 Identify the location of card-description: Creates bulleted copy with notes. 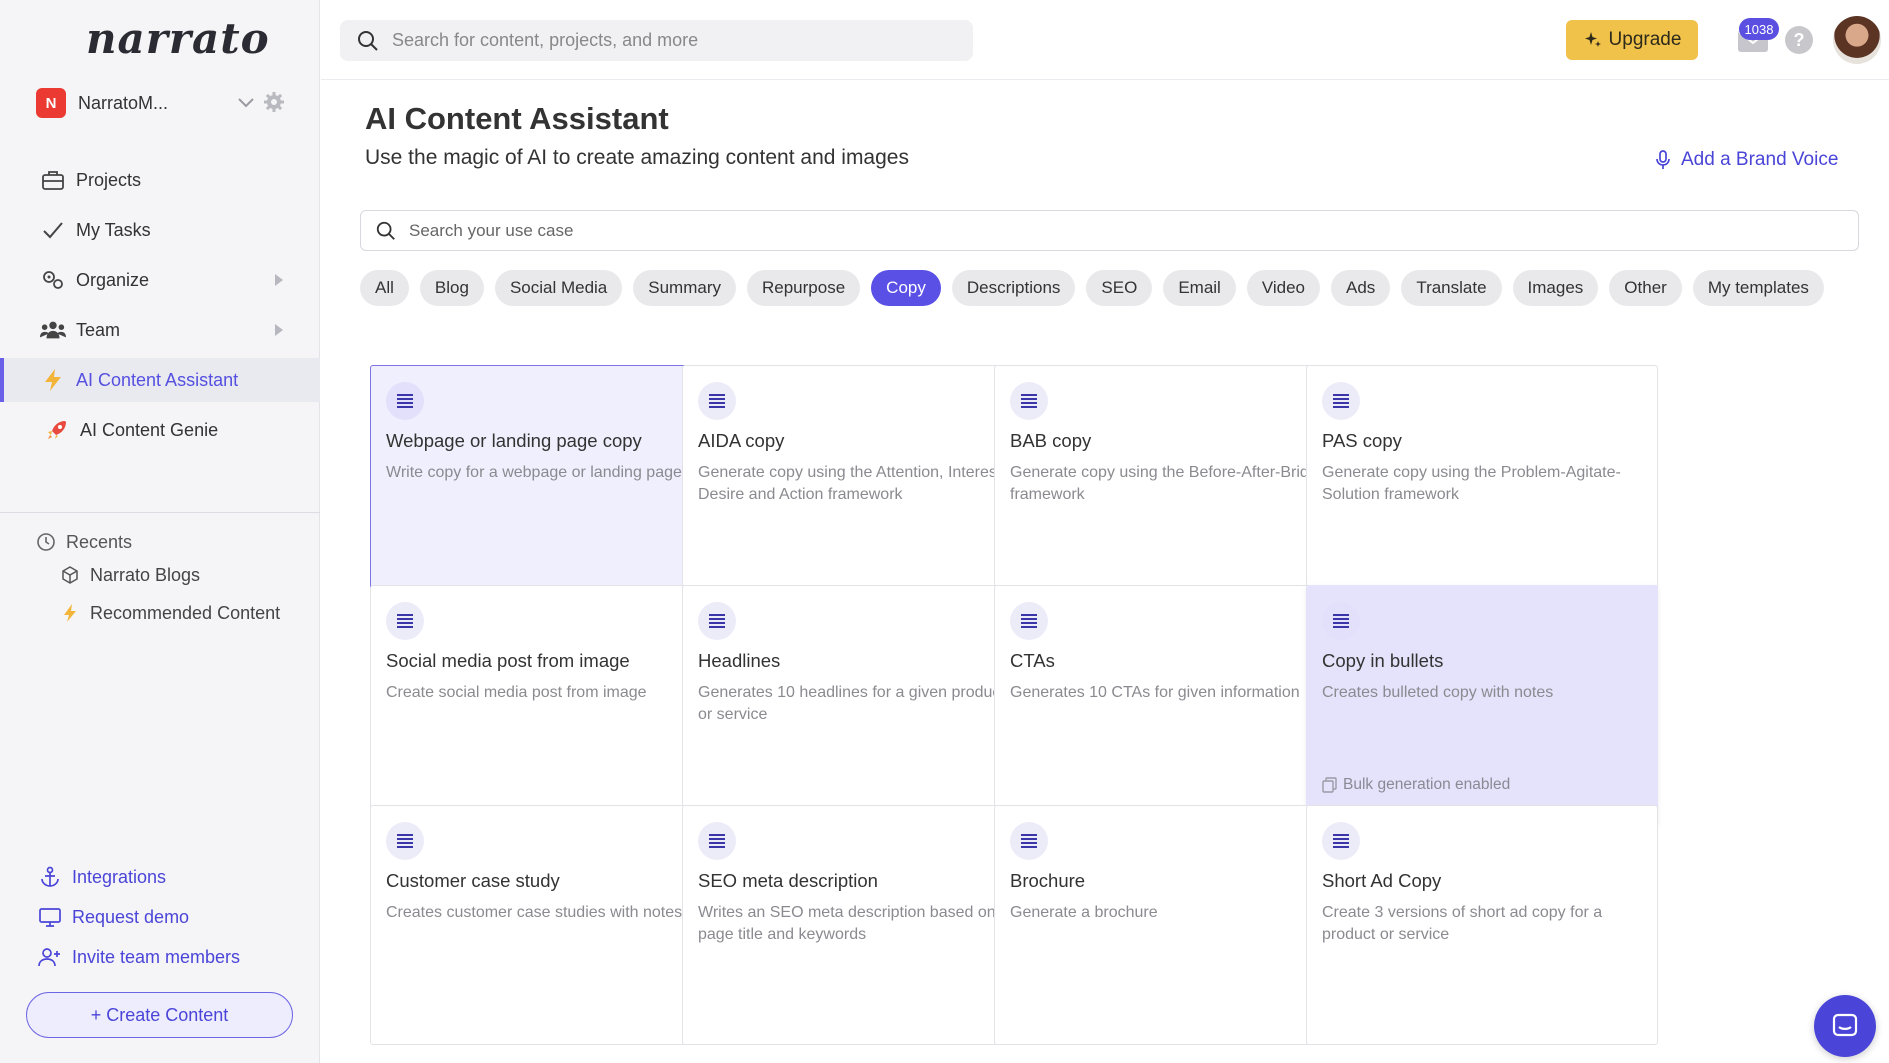
(1438, 692).